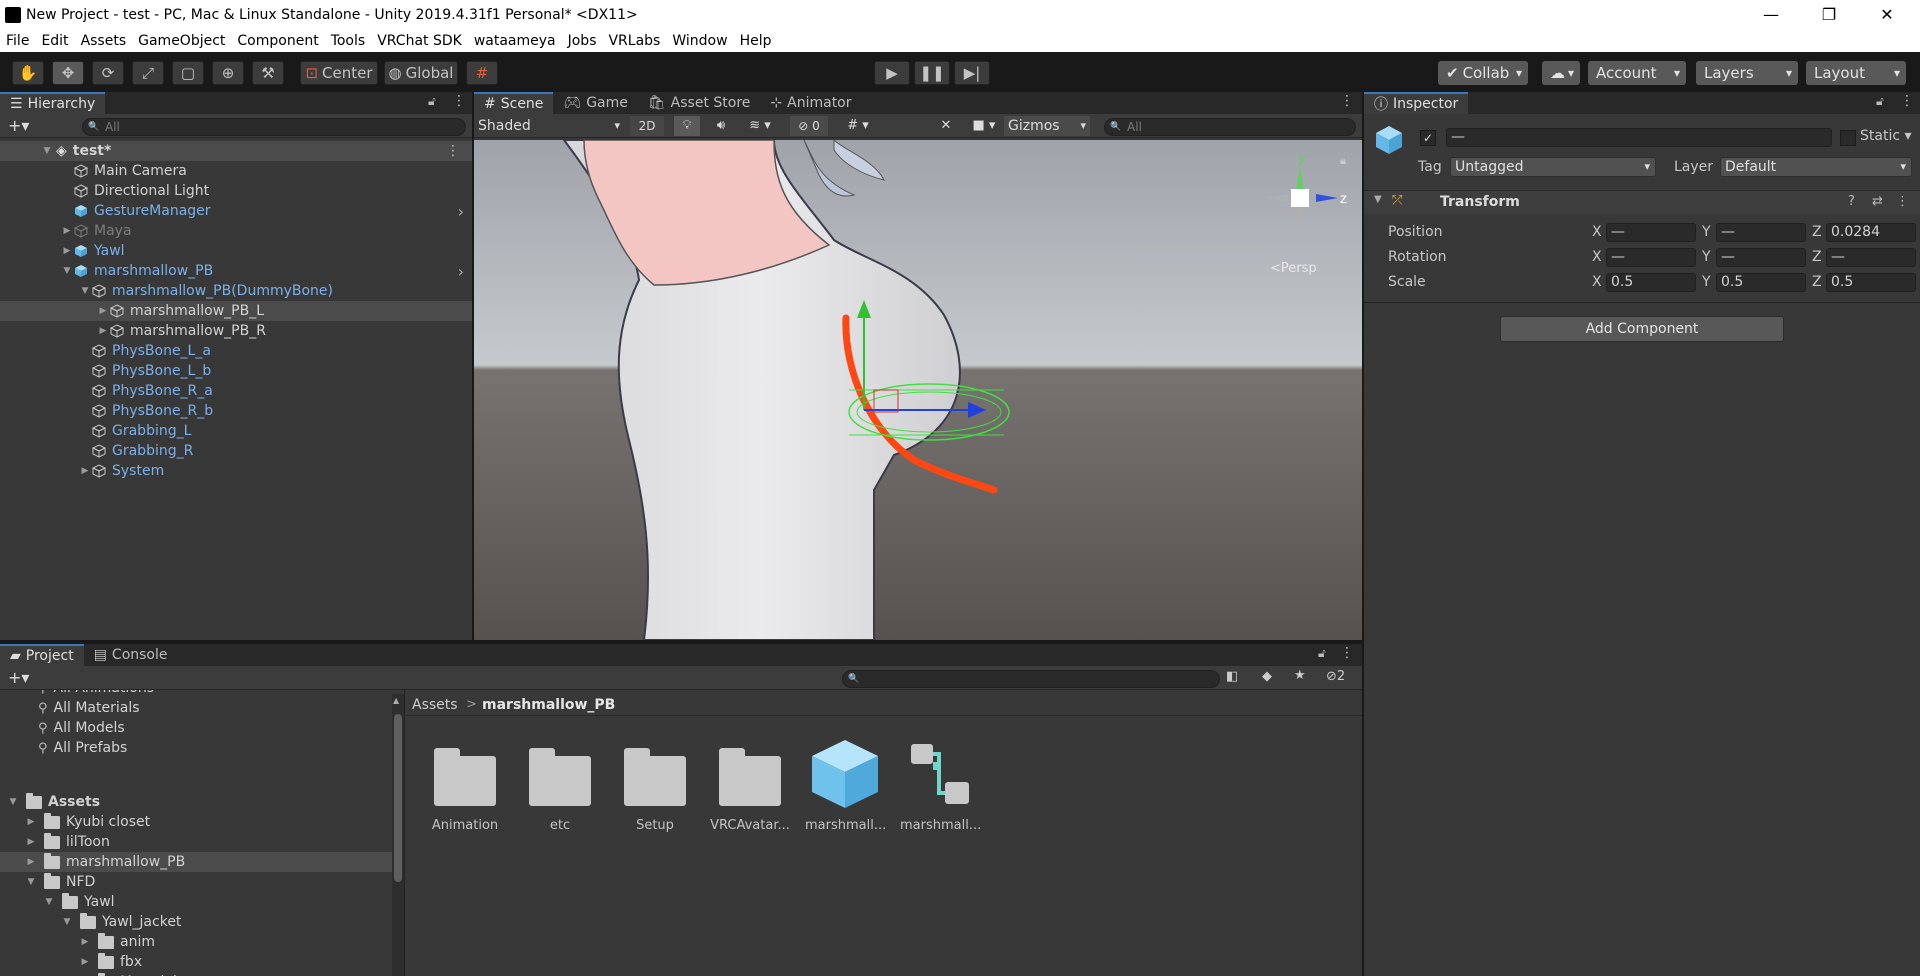 This screenshot has width=1920, height=976. I want to click on transform-tool-icon: ⊕, so click(228, 73).